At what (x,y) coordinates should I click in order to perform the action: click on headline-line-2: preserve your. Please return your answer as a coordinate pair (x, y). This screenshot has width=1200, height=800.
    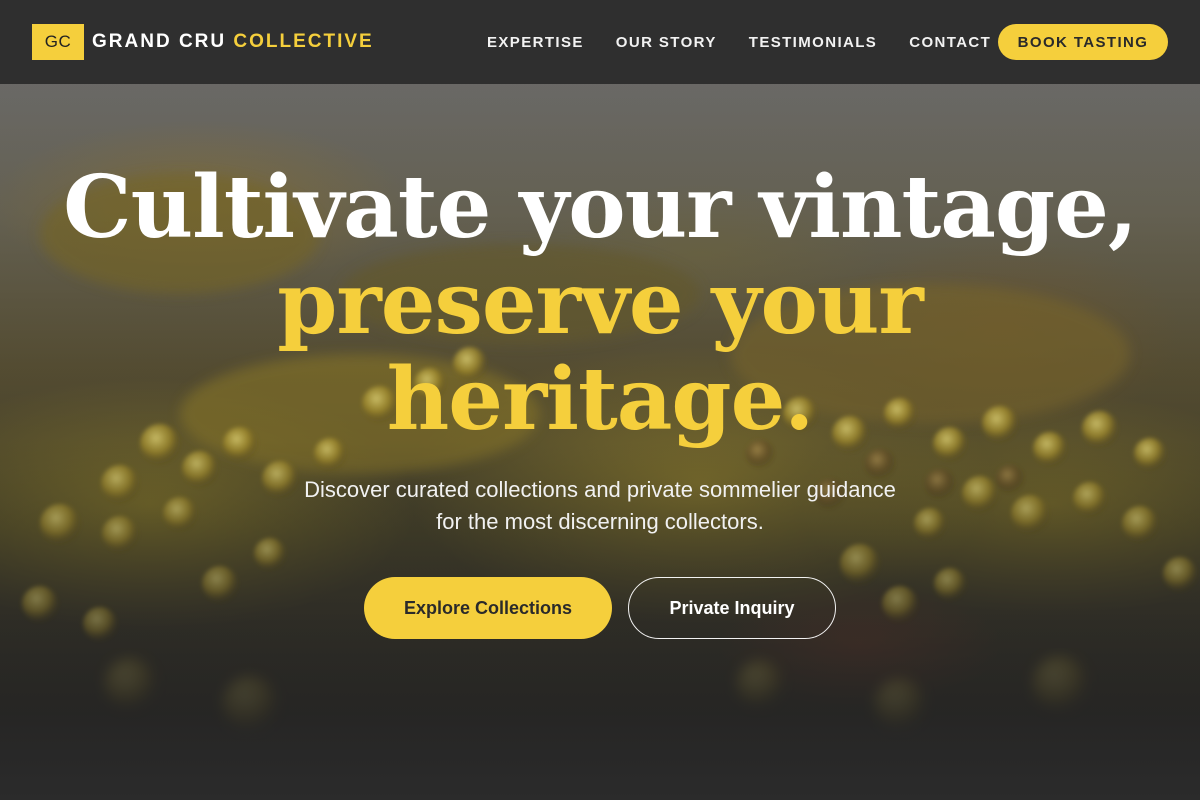
    Looking at the image, I should click on (600, 303).